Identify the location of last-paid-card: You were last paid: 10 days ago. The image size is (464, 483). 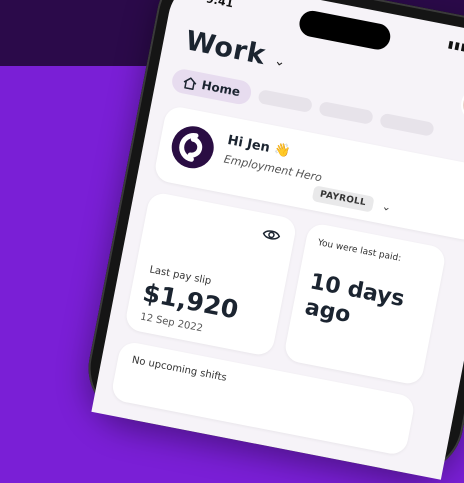
(365, 304).